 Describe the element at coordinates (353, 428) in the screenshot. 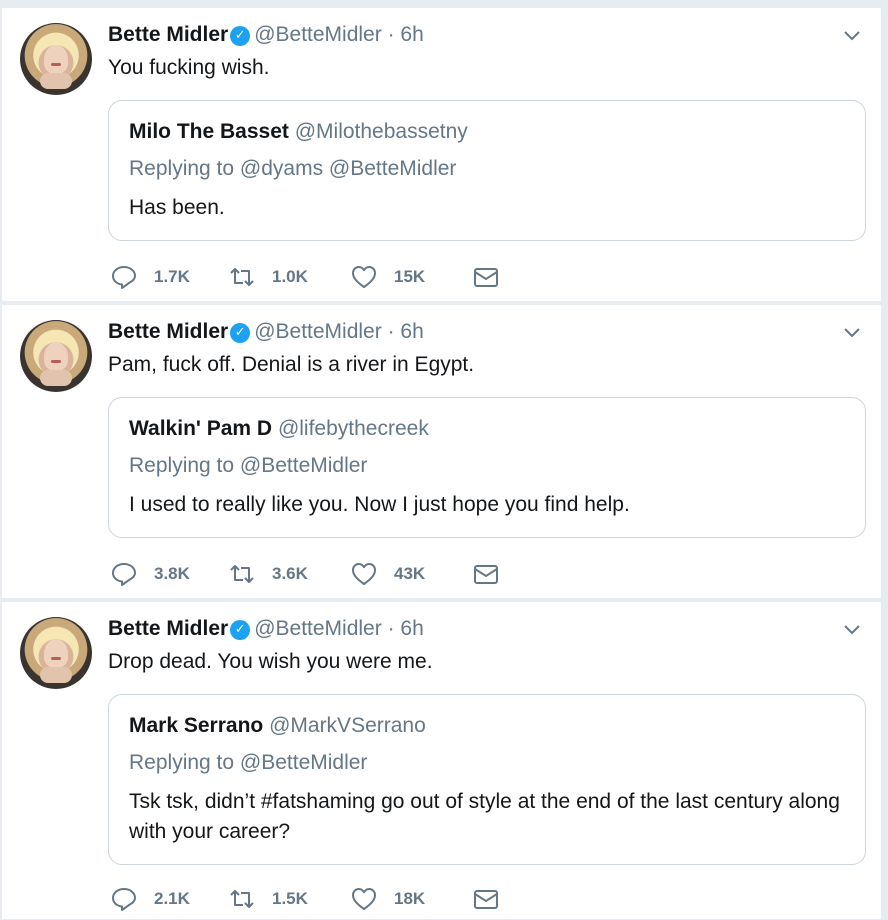

I see `quoted-author-handle: @lifebythecreek` at that location.